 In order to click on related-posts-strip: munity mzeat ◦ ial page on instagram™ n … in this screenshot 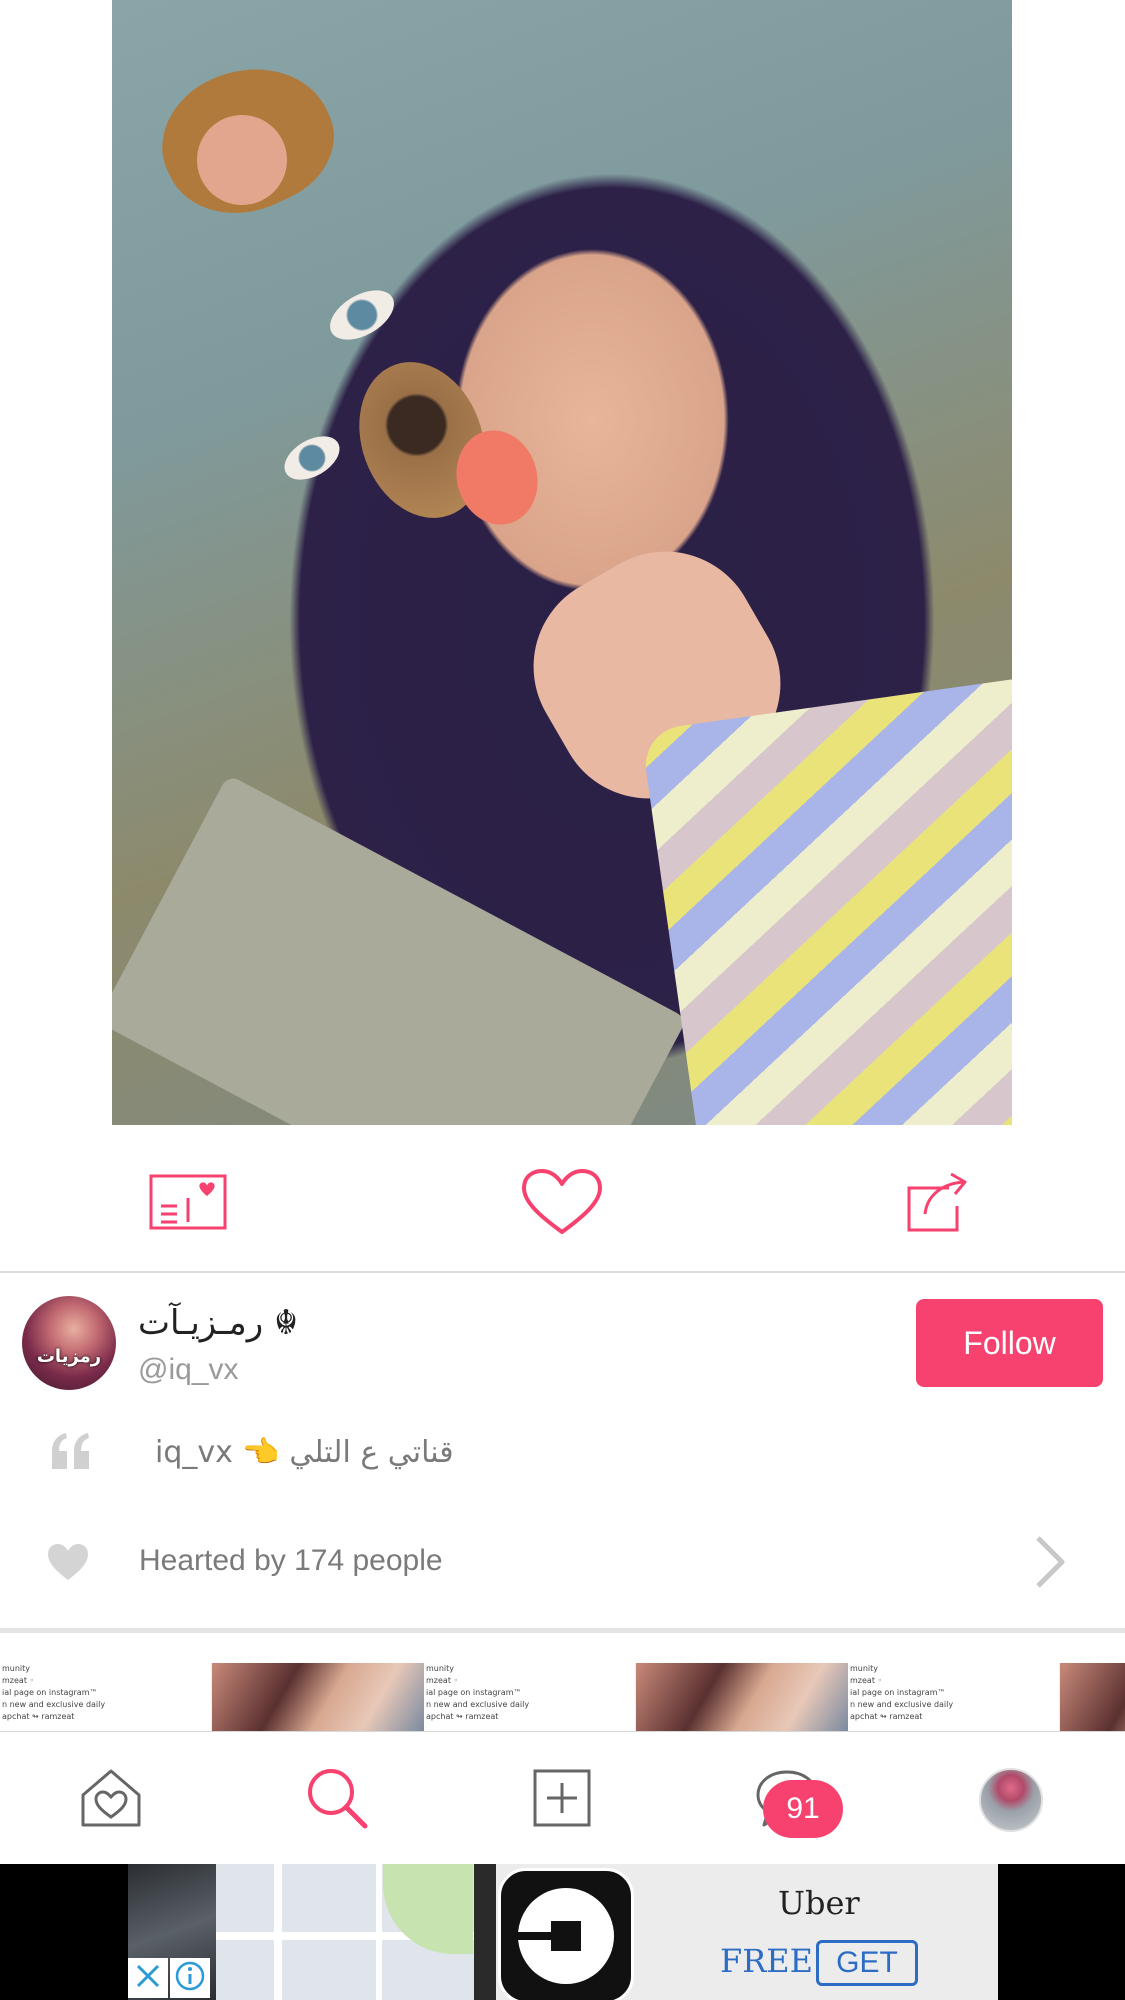, I will do `click(562, 1697)`.